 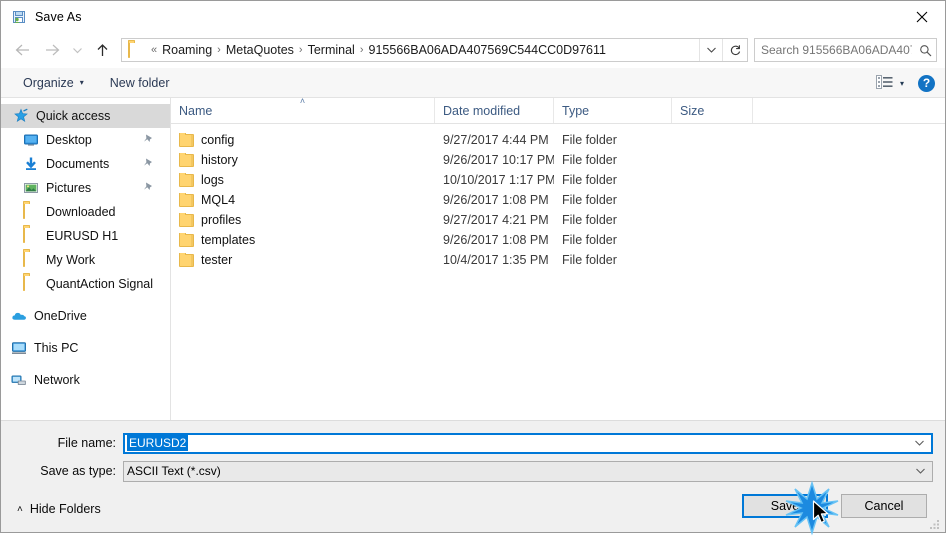 I want to click on new-folder-label: New folder, so click(x=139, y=82).